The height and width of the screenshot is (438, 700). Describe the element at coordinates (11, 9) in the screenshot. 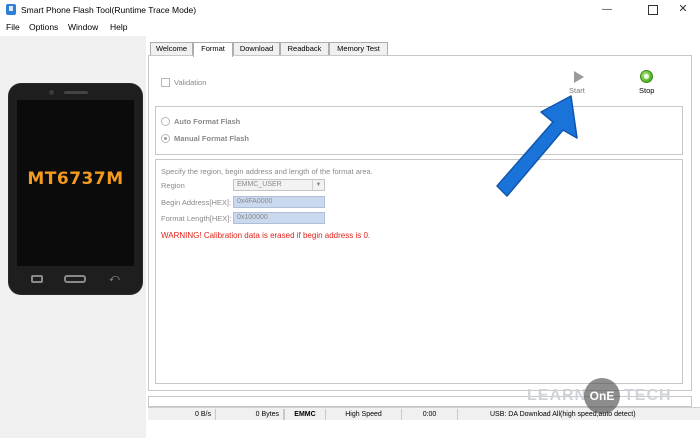

I see `app-icon` at that location.